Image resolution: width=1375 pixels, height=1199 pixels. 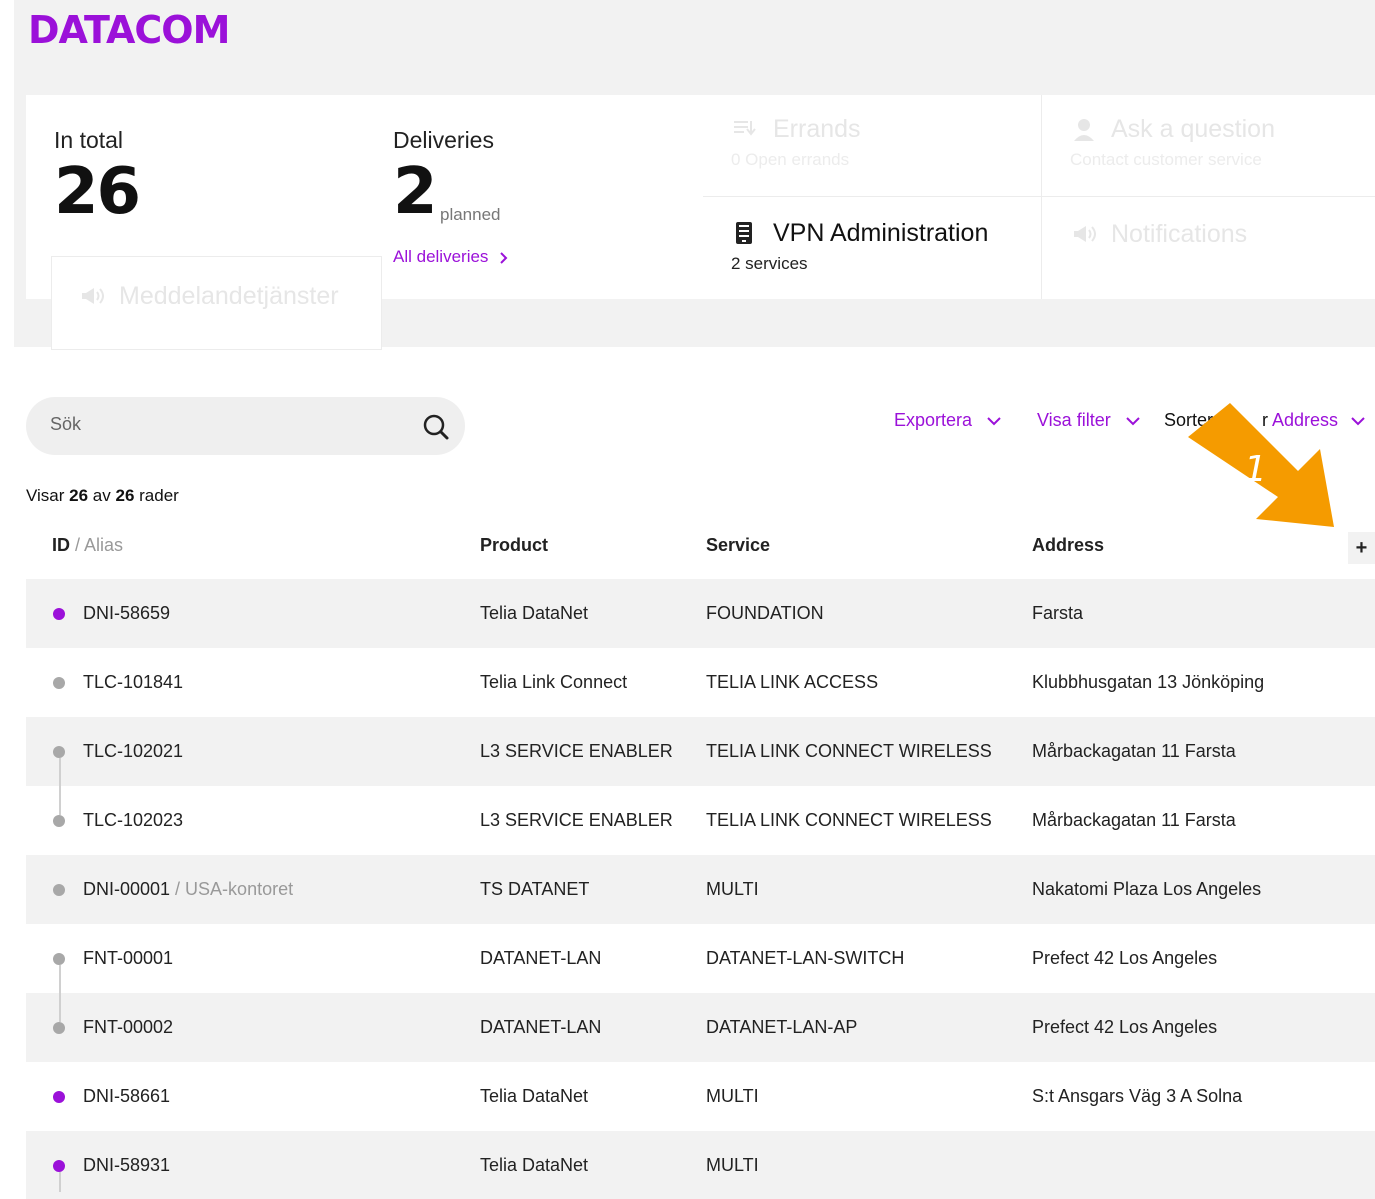 What do you see at coordinates (102, 496) in the screenshot?
I see `row-count: Visar 26 av 26 rader` at bounding box center [102, 496].